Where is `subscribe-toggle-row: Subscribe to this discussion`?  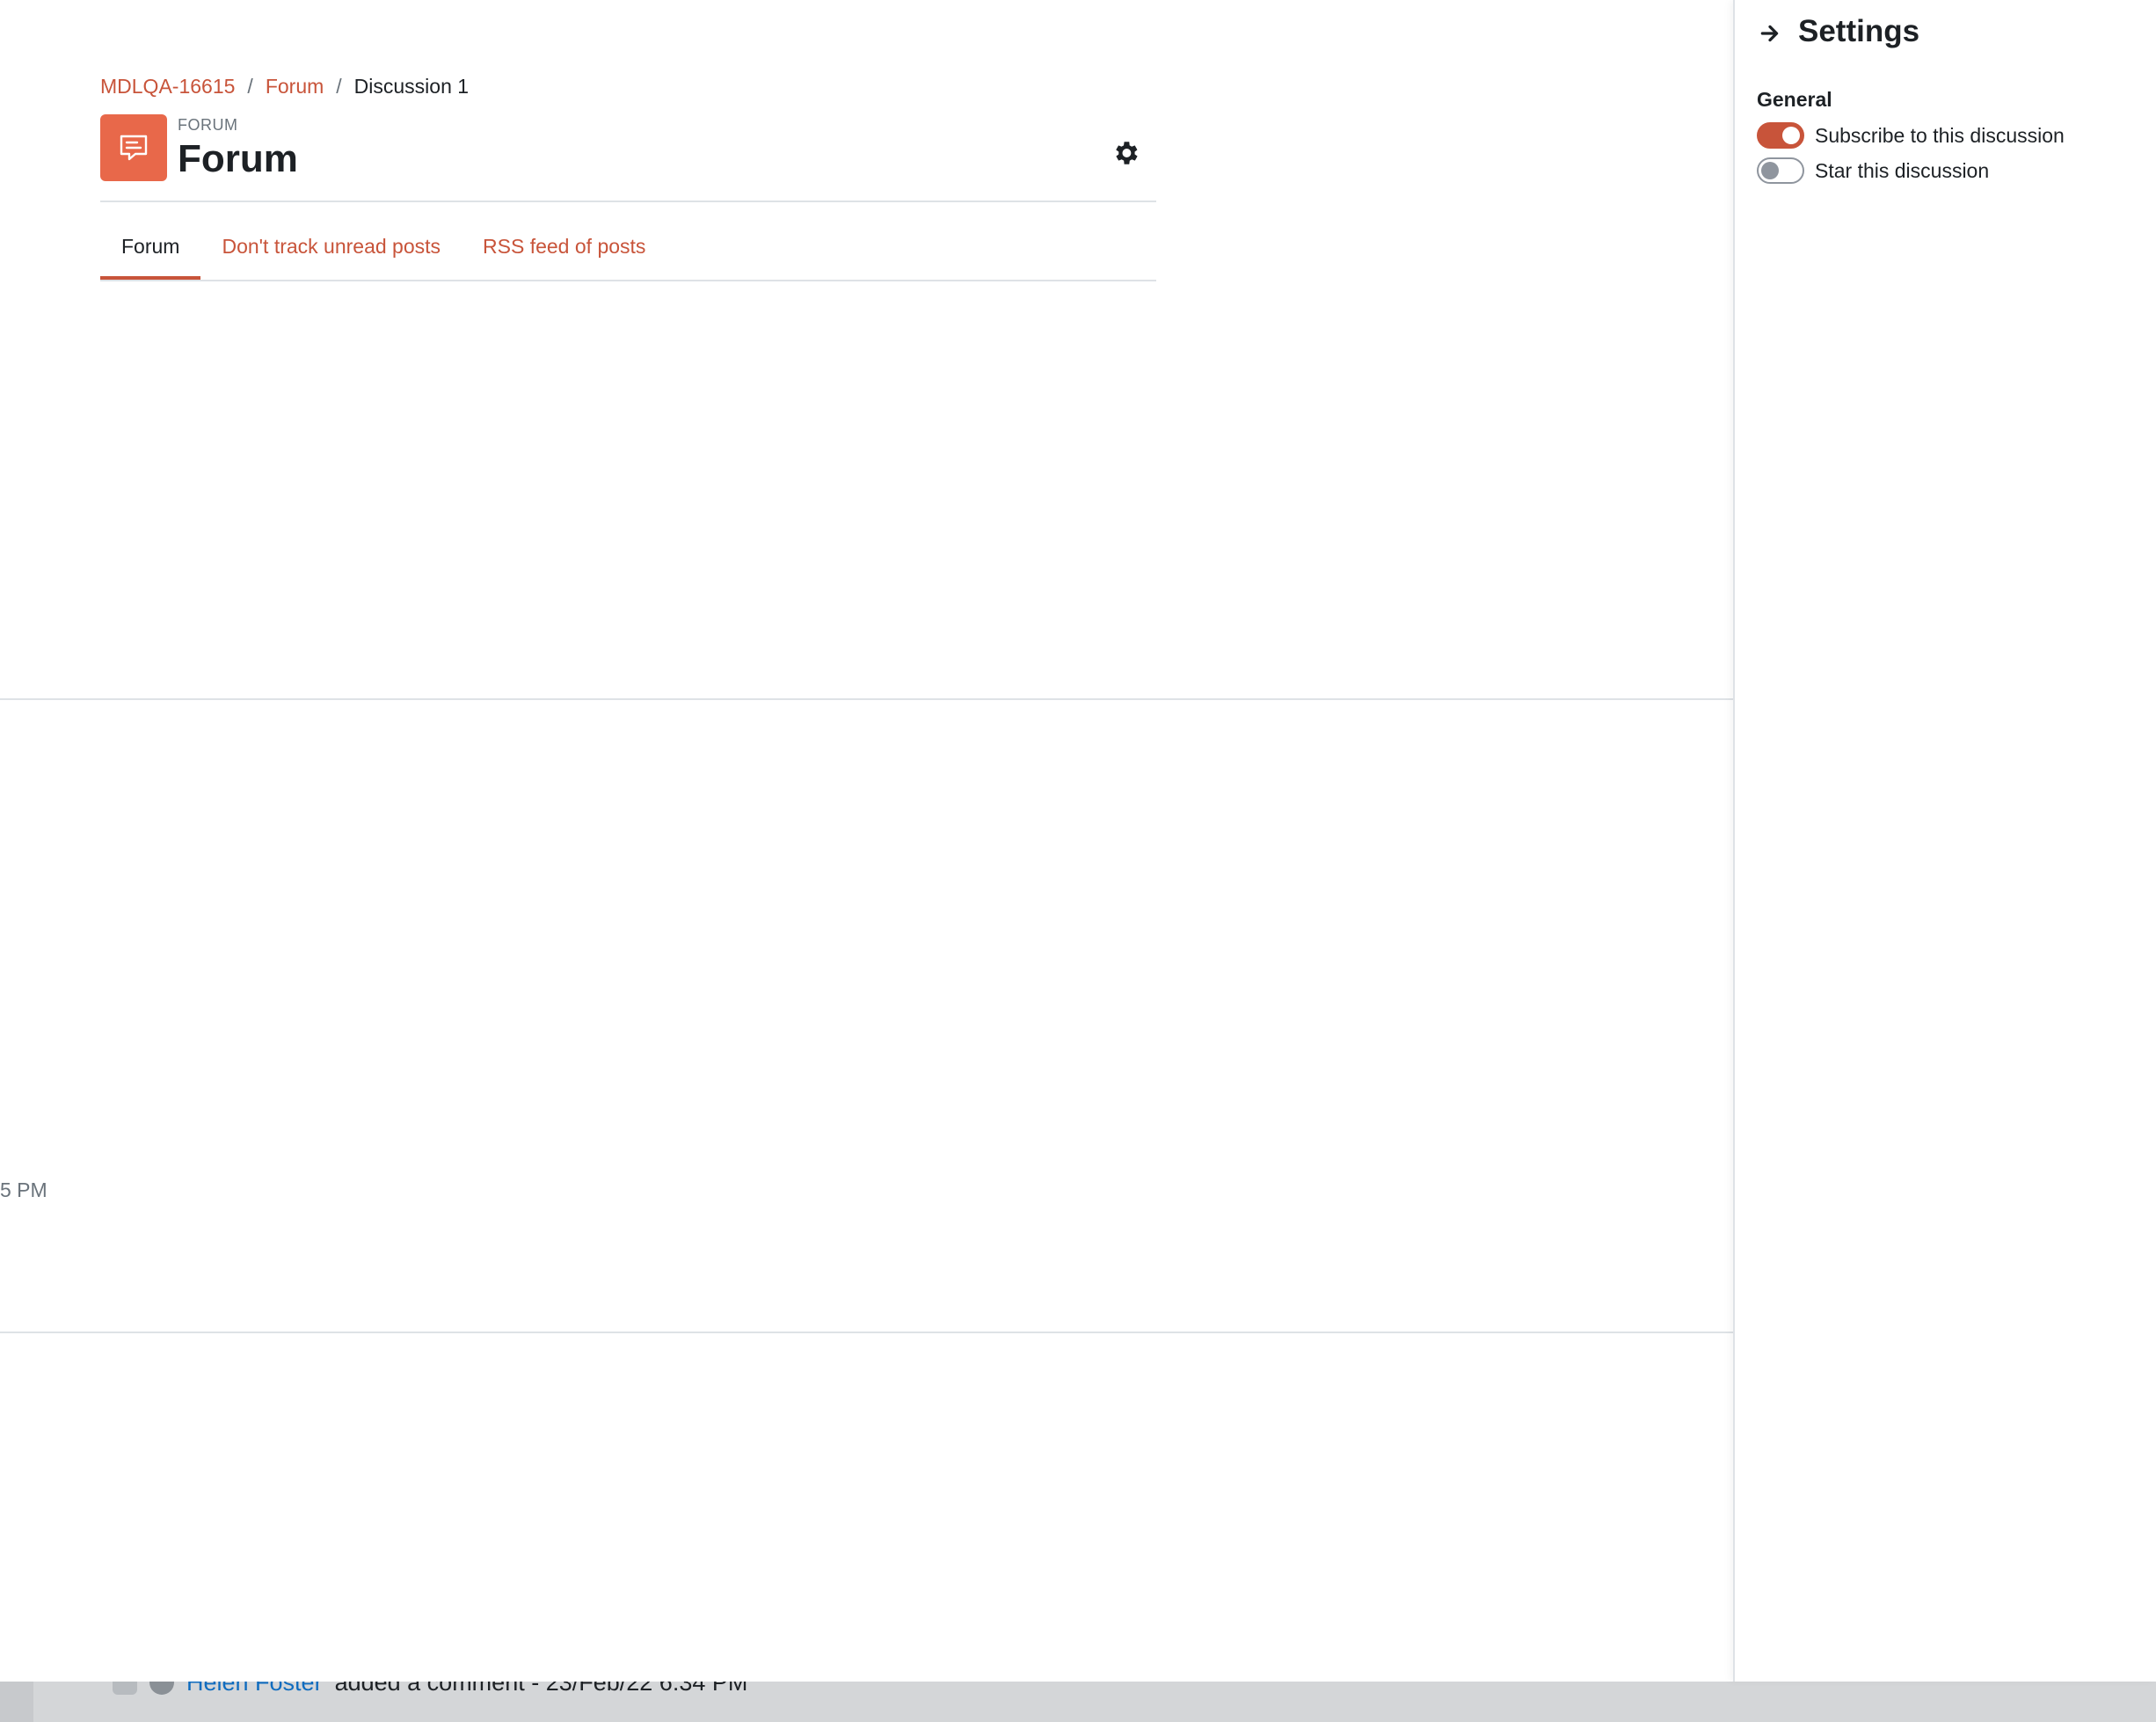
subscribe-toggle-row: Subscribe to this discussion is located at coordinates (1911, 135).